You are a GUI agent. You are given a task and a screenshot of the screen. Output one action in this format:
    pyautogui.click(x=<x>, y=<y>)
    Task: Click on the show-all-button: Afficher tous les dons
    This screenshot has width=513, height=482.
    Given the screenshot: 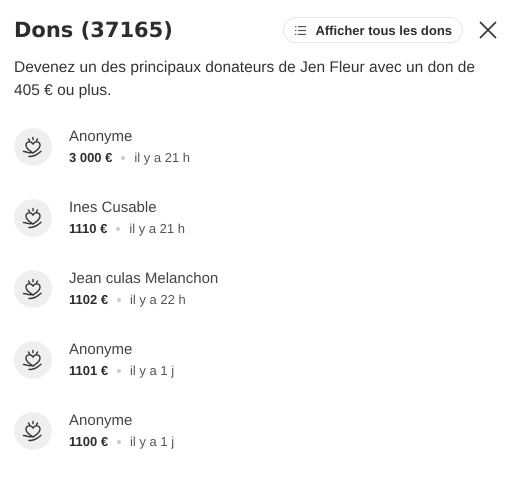 What is the action you would take?
    pyautogui.click(x=373, y=30)
    